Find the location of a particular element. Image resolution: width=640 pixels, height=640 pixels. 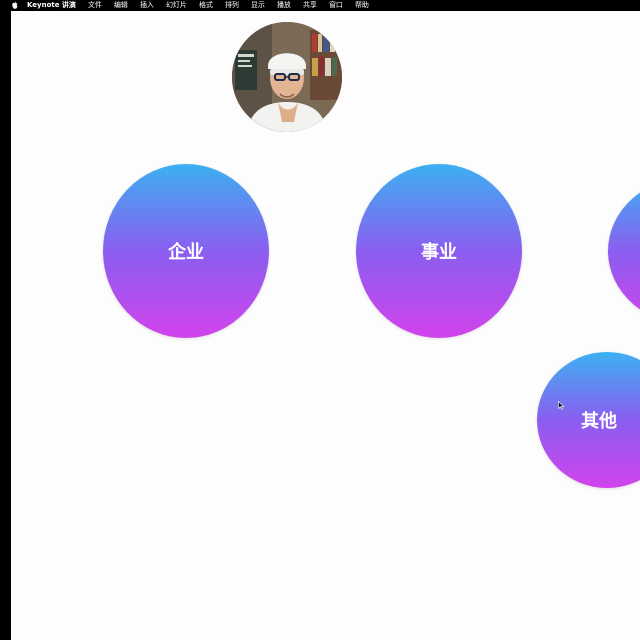

webcam-overlay is located at coordinates (287, 77).